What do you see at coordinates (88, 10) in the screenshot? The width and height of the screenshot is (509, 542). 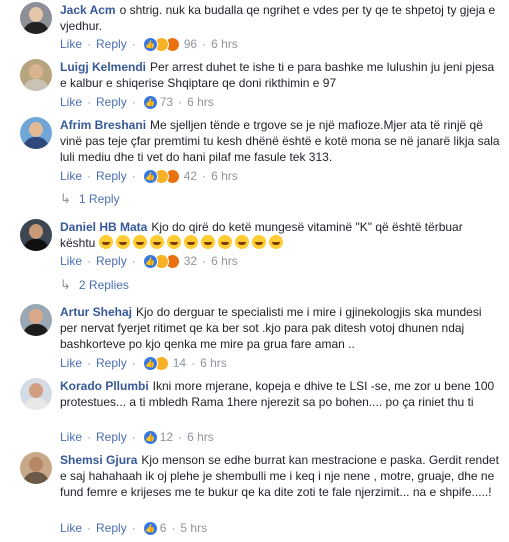 I see `comment-author: Jack Acm` at bounding box center [88, 10].